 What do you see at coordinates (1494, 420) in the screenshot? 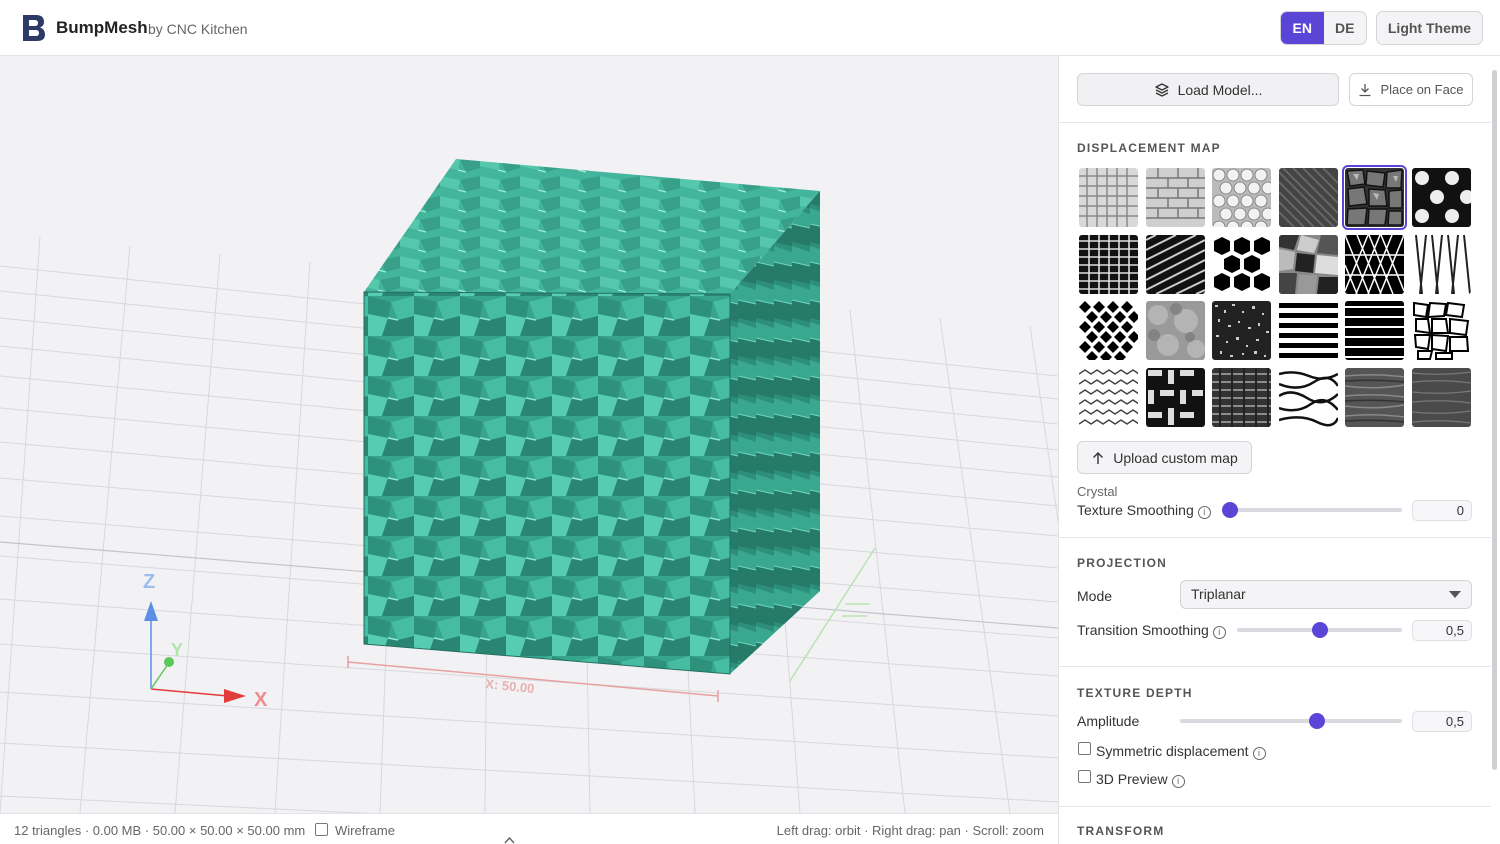
I see `panel-scrollbar-thumb` at bounding box center [1494, 420].